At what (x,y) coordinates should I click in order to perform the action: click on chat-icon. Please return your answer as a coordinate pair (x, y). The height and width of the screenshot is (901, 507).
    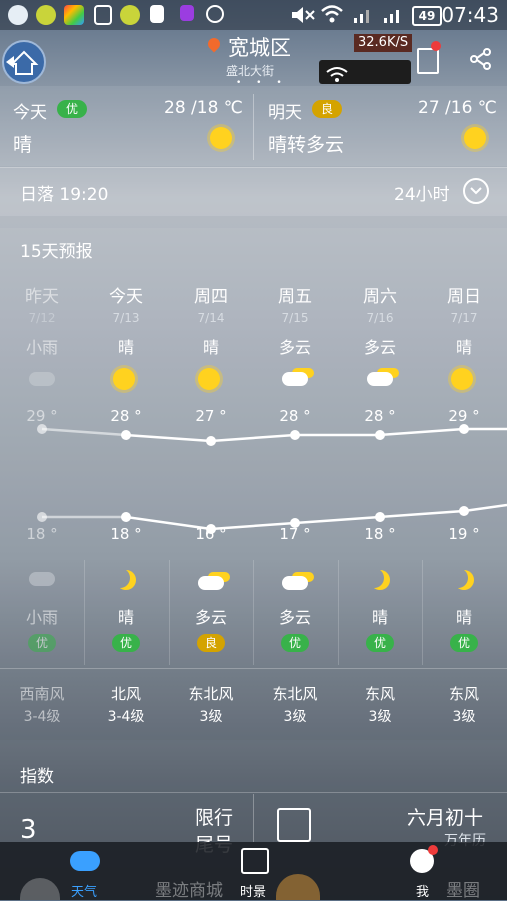
    Looking at the image, I should click on (215, 14).